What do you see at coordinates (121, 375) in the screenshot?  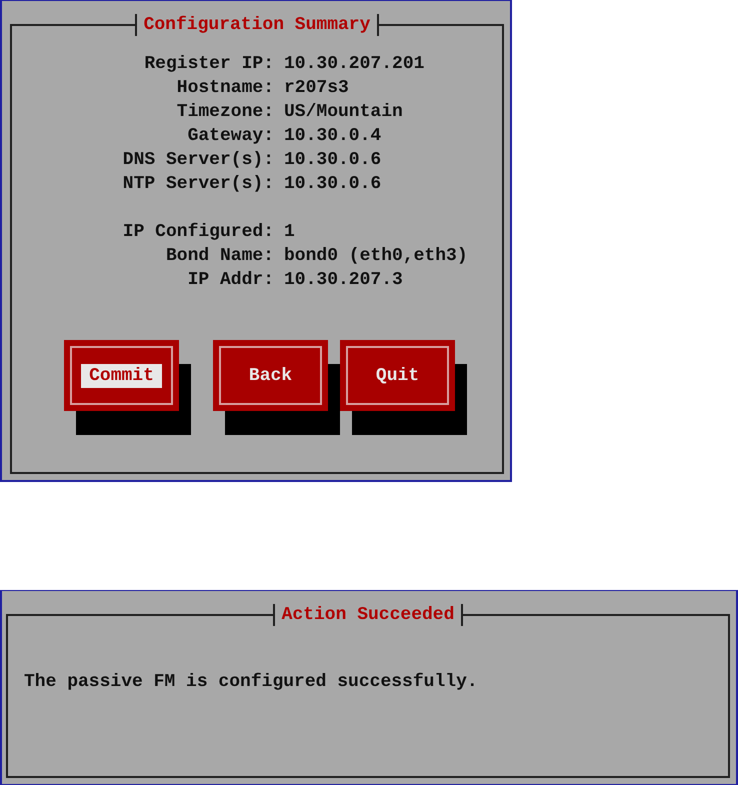 I see `dialog-button: Commit` at bounding box center [121, 375].